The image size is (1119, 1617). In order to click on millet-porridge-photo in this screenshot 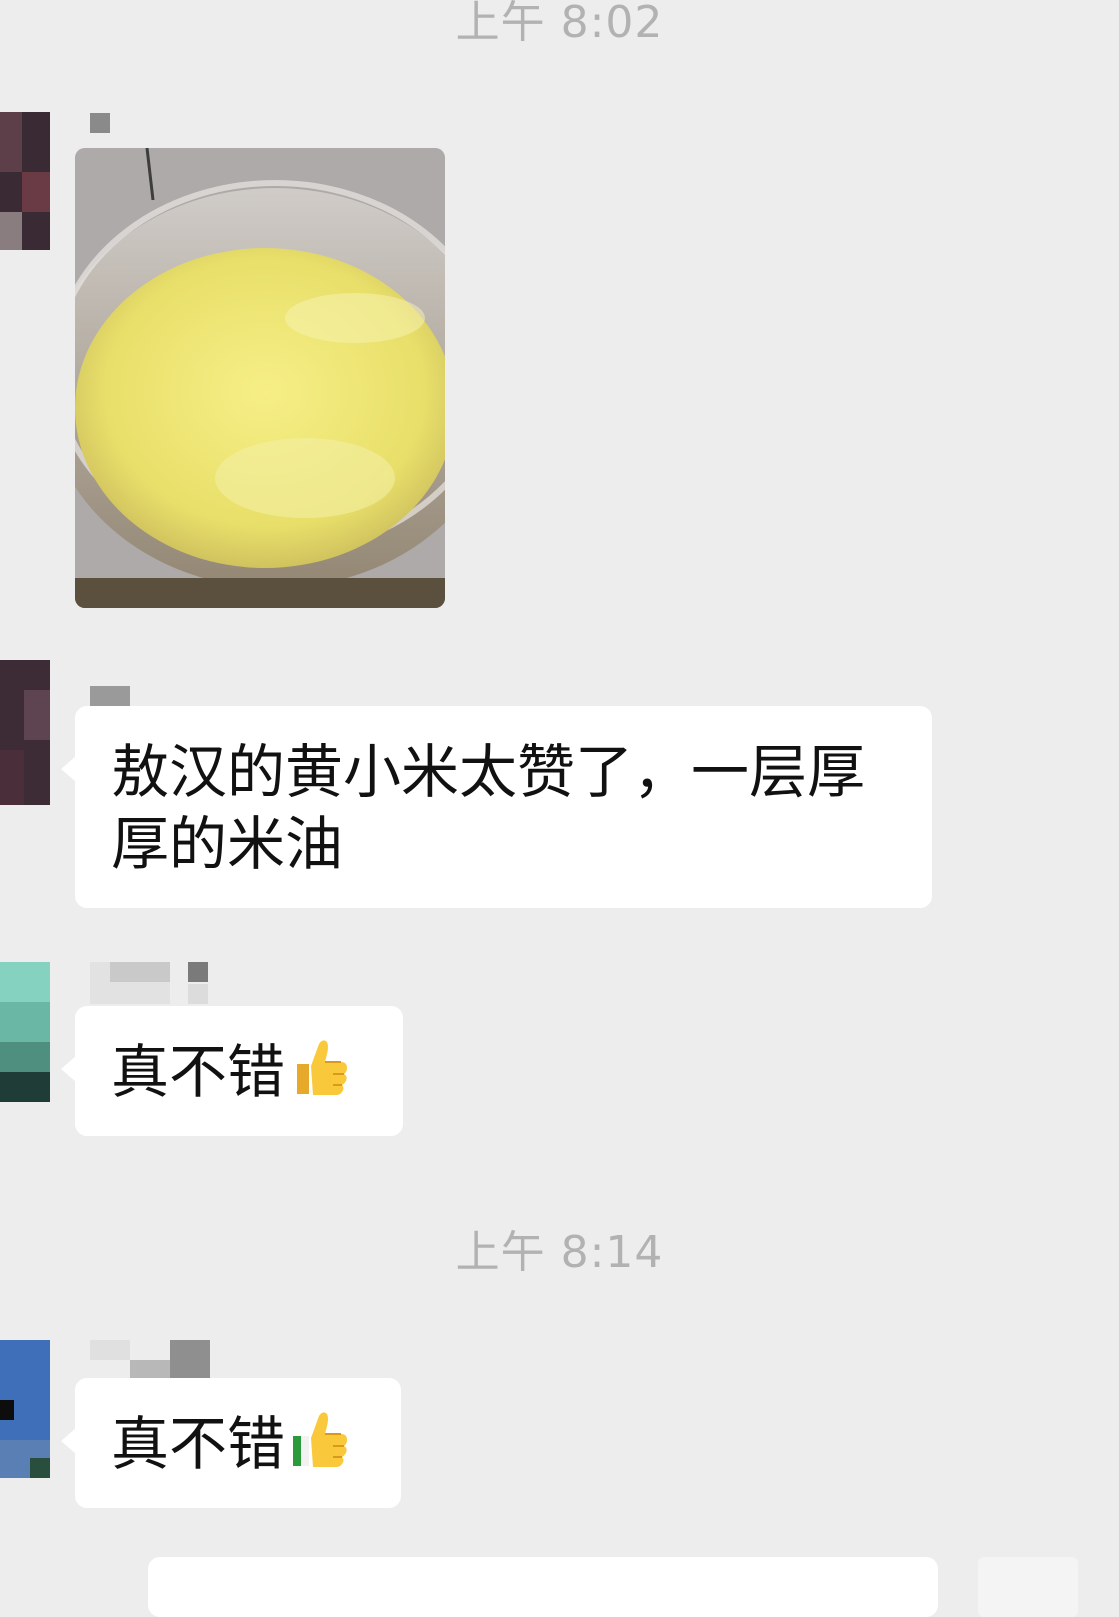, I will do `click(260, 378)`.